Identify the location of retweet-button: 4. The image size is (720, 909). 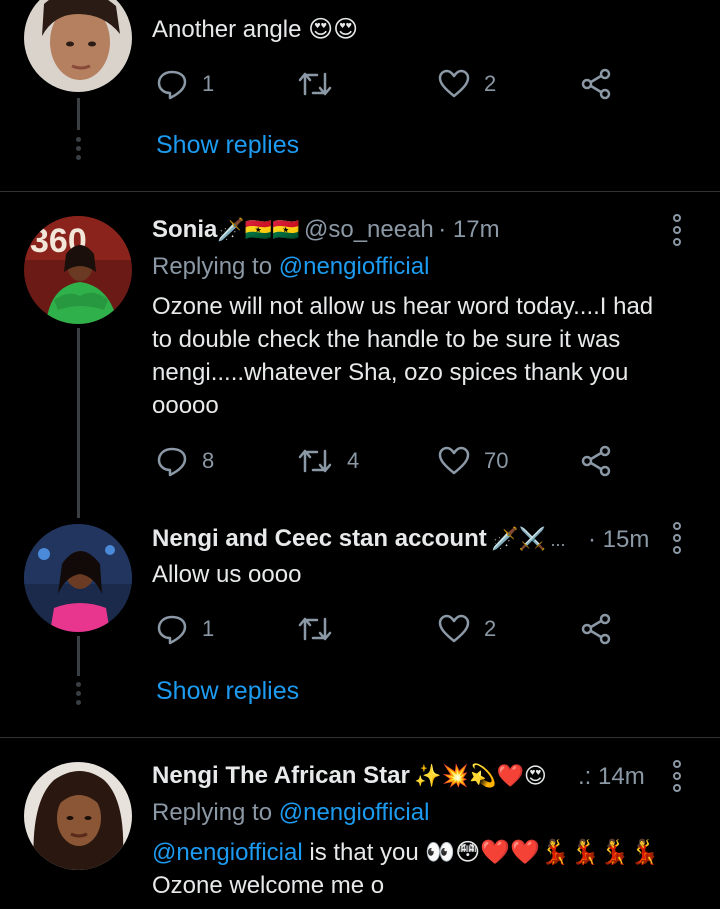
(328, 461).